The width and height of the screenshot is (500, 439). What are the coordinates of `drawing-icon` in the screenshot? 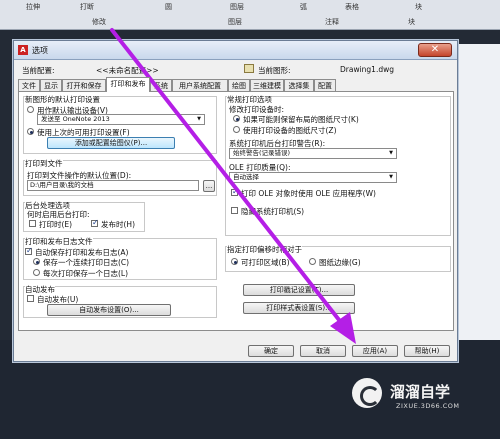 It's located at (249, 68).